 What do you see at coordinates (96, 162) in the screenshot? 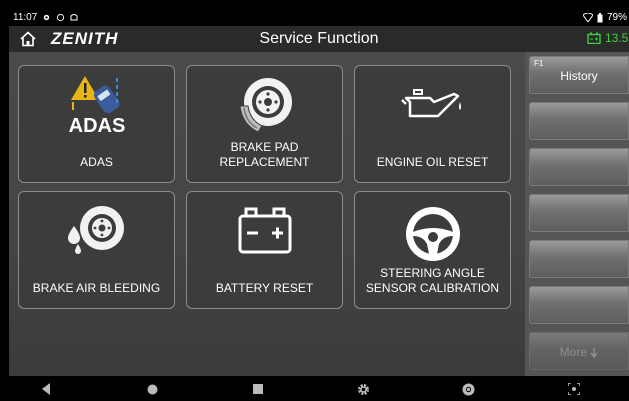
I see `tile-label: ADAS` at bounding box center [96, 162].